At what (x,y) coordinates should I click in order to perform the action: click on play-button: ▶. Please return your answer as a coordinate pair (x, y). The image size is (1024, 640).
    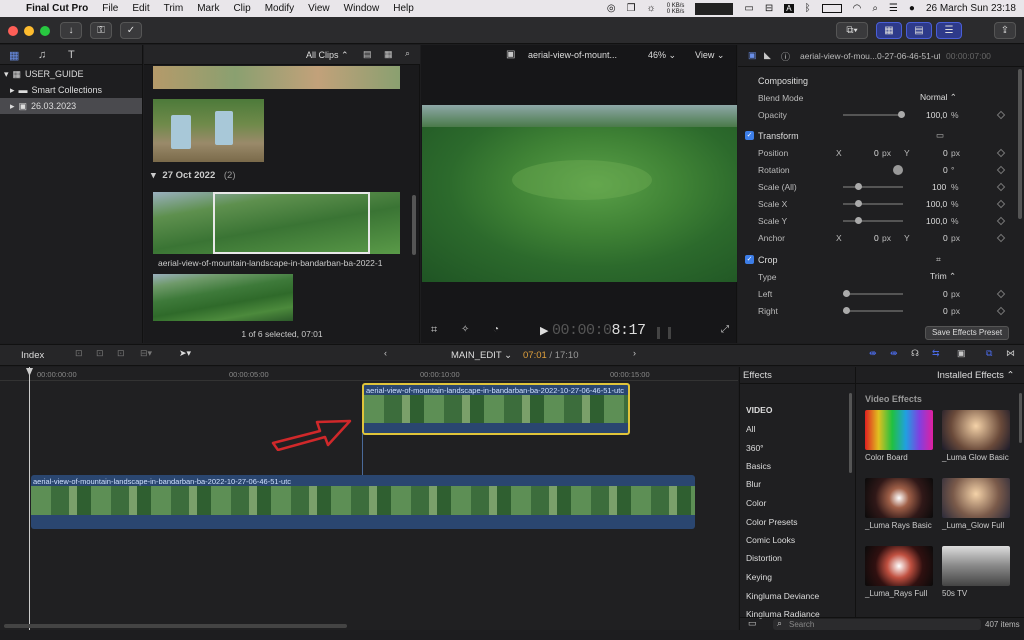
    Looking at the image, I should click on (544, 330).